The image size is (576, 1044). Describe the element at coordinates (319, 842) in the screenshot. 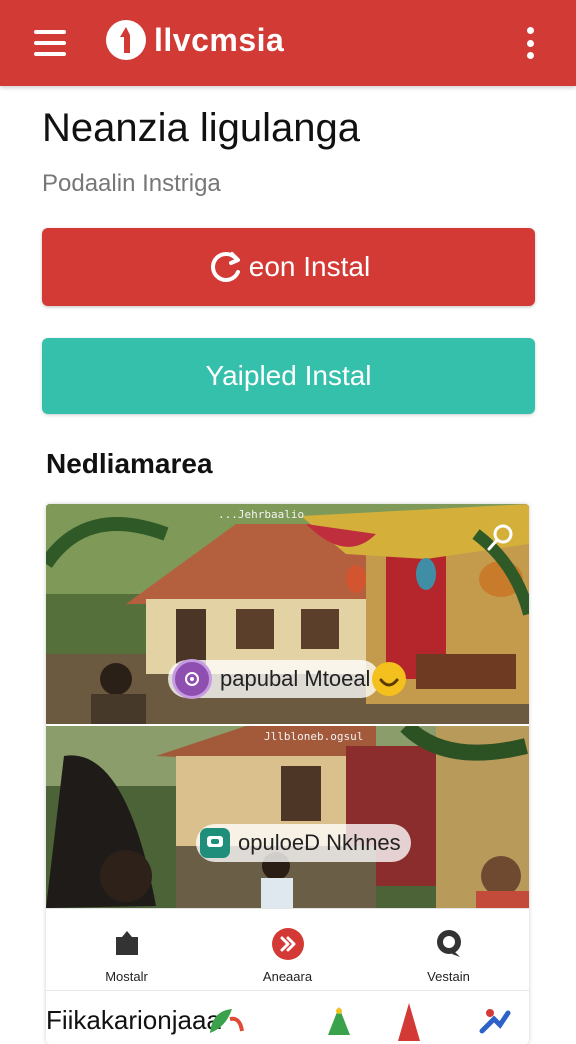

I see `media-2-chip-label: opuloeD Nkhnes` at that location.